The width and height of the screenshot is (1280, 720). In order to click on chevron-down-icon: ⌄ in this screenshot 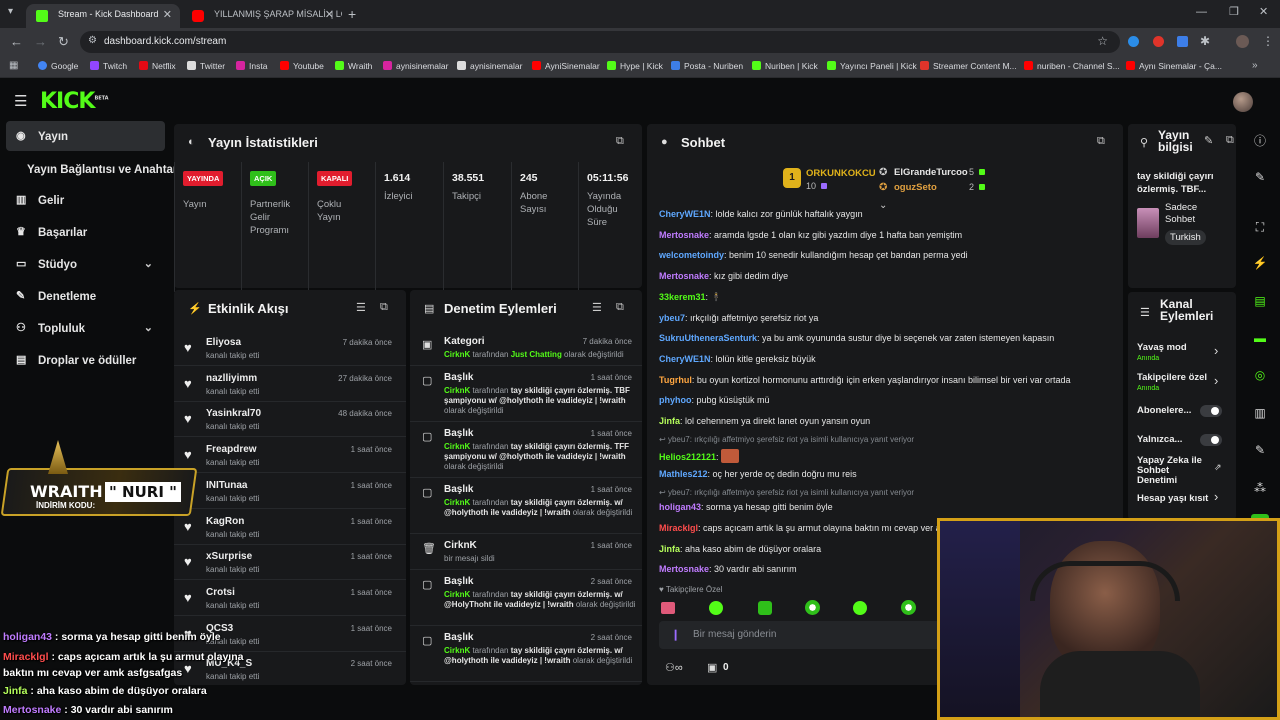, I will do `click(148, 327)`.